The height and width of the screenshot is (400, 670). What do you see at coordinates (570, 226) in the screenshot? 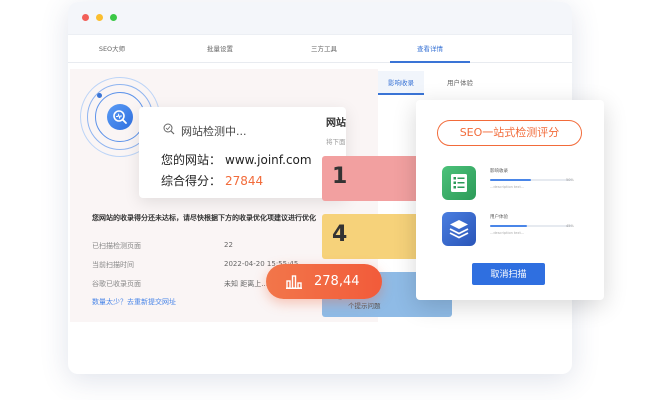
I see `feature-percent: 45%` at bounding box center [570, 226].